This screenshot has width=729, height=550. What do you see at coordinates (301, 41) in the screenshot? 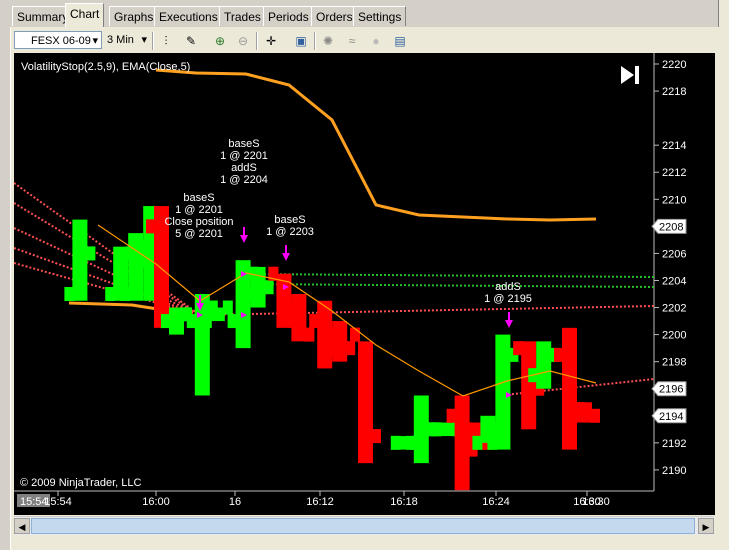
I see `properties-icon: ▣` at bounding box center [301, 41].